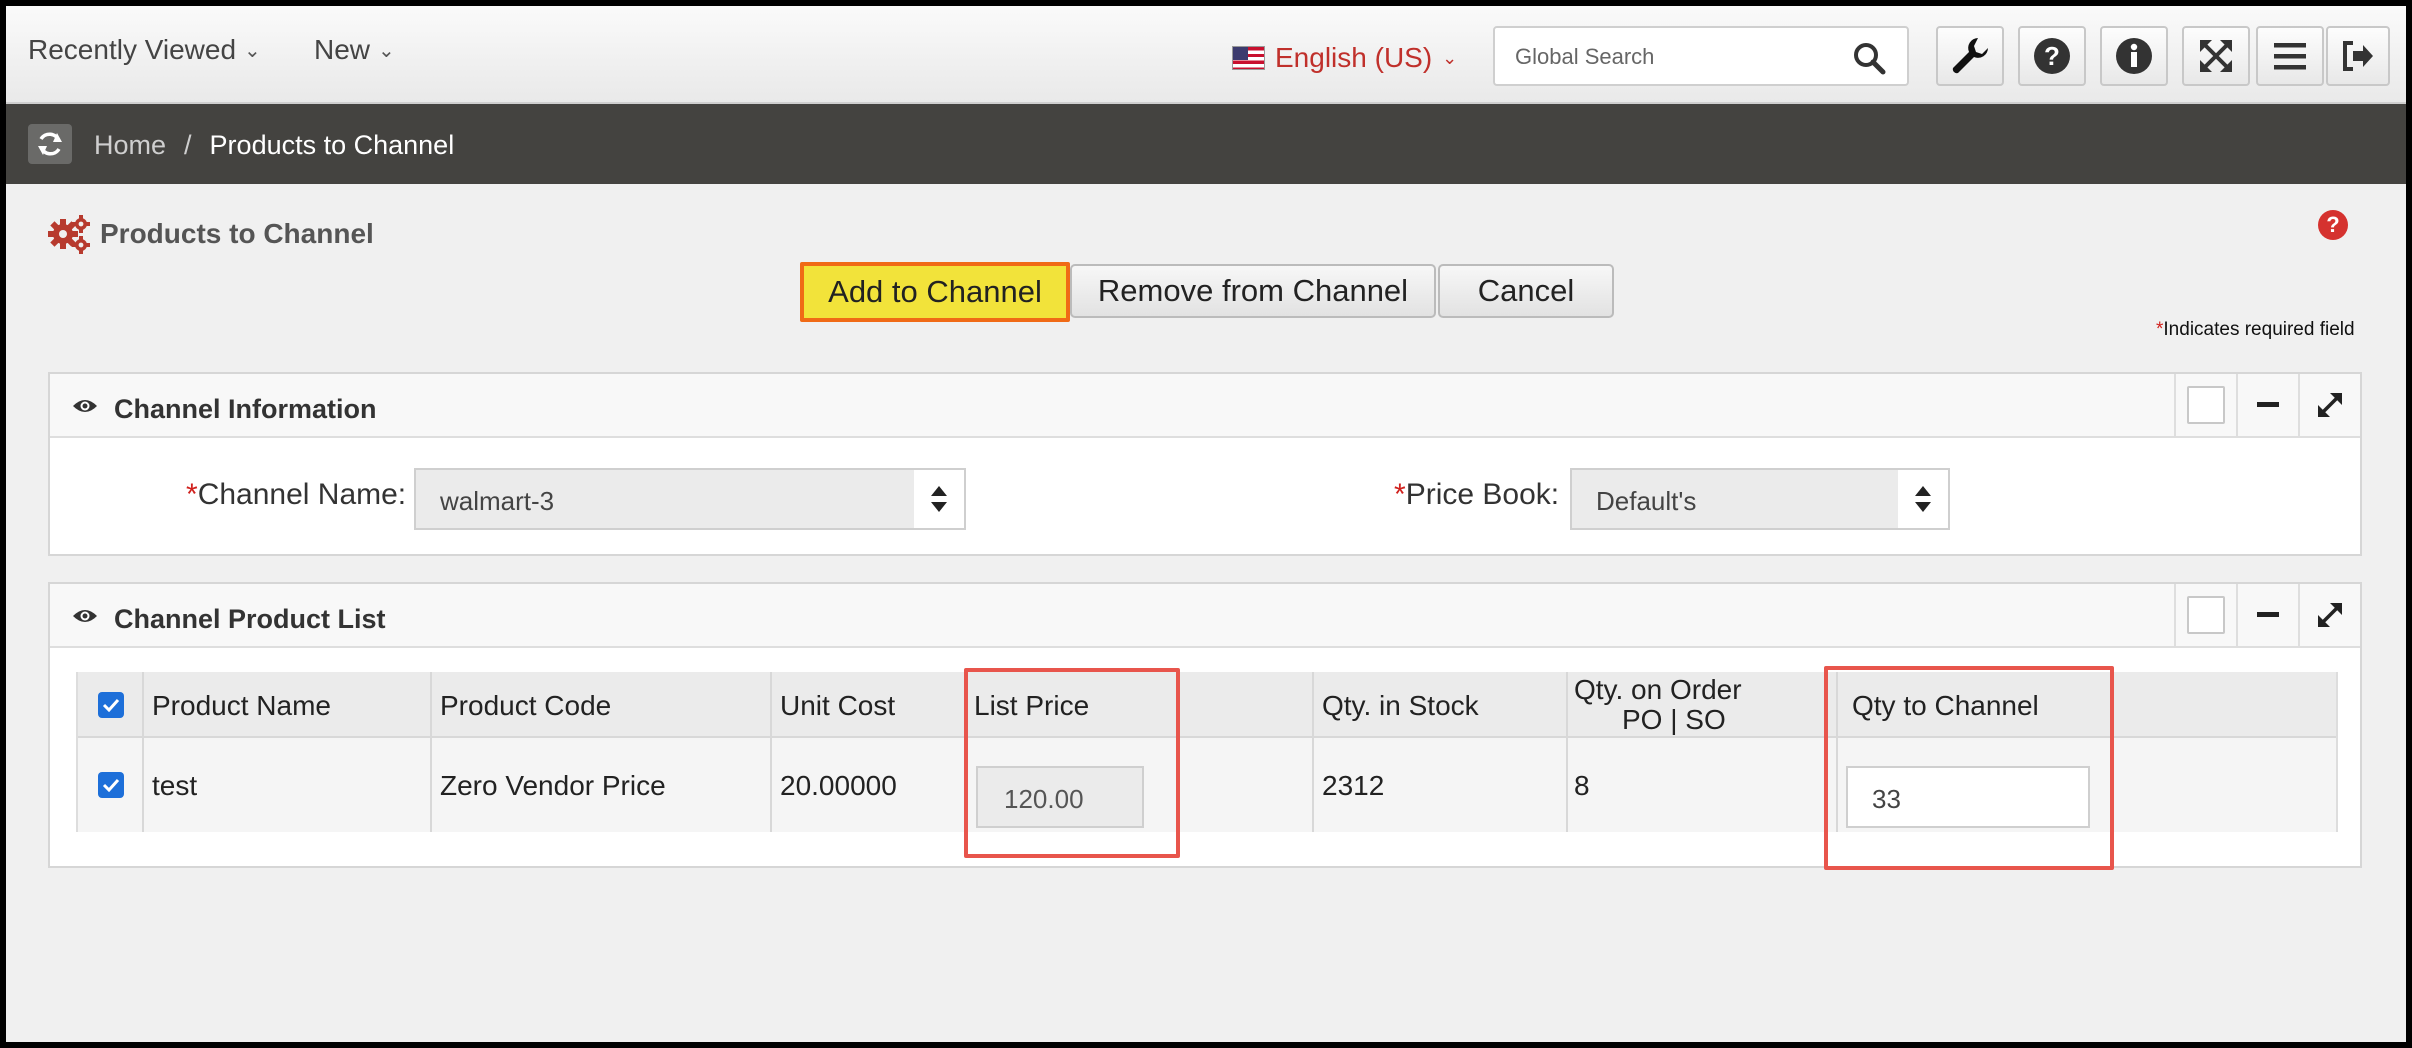 This screenshot has height=1048, width=2412. I want to click on header-unit-cost: Unit Cost, so click(869, 704).